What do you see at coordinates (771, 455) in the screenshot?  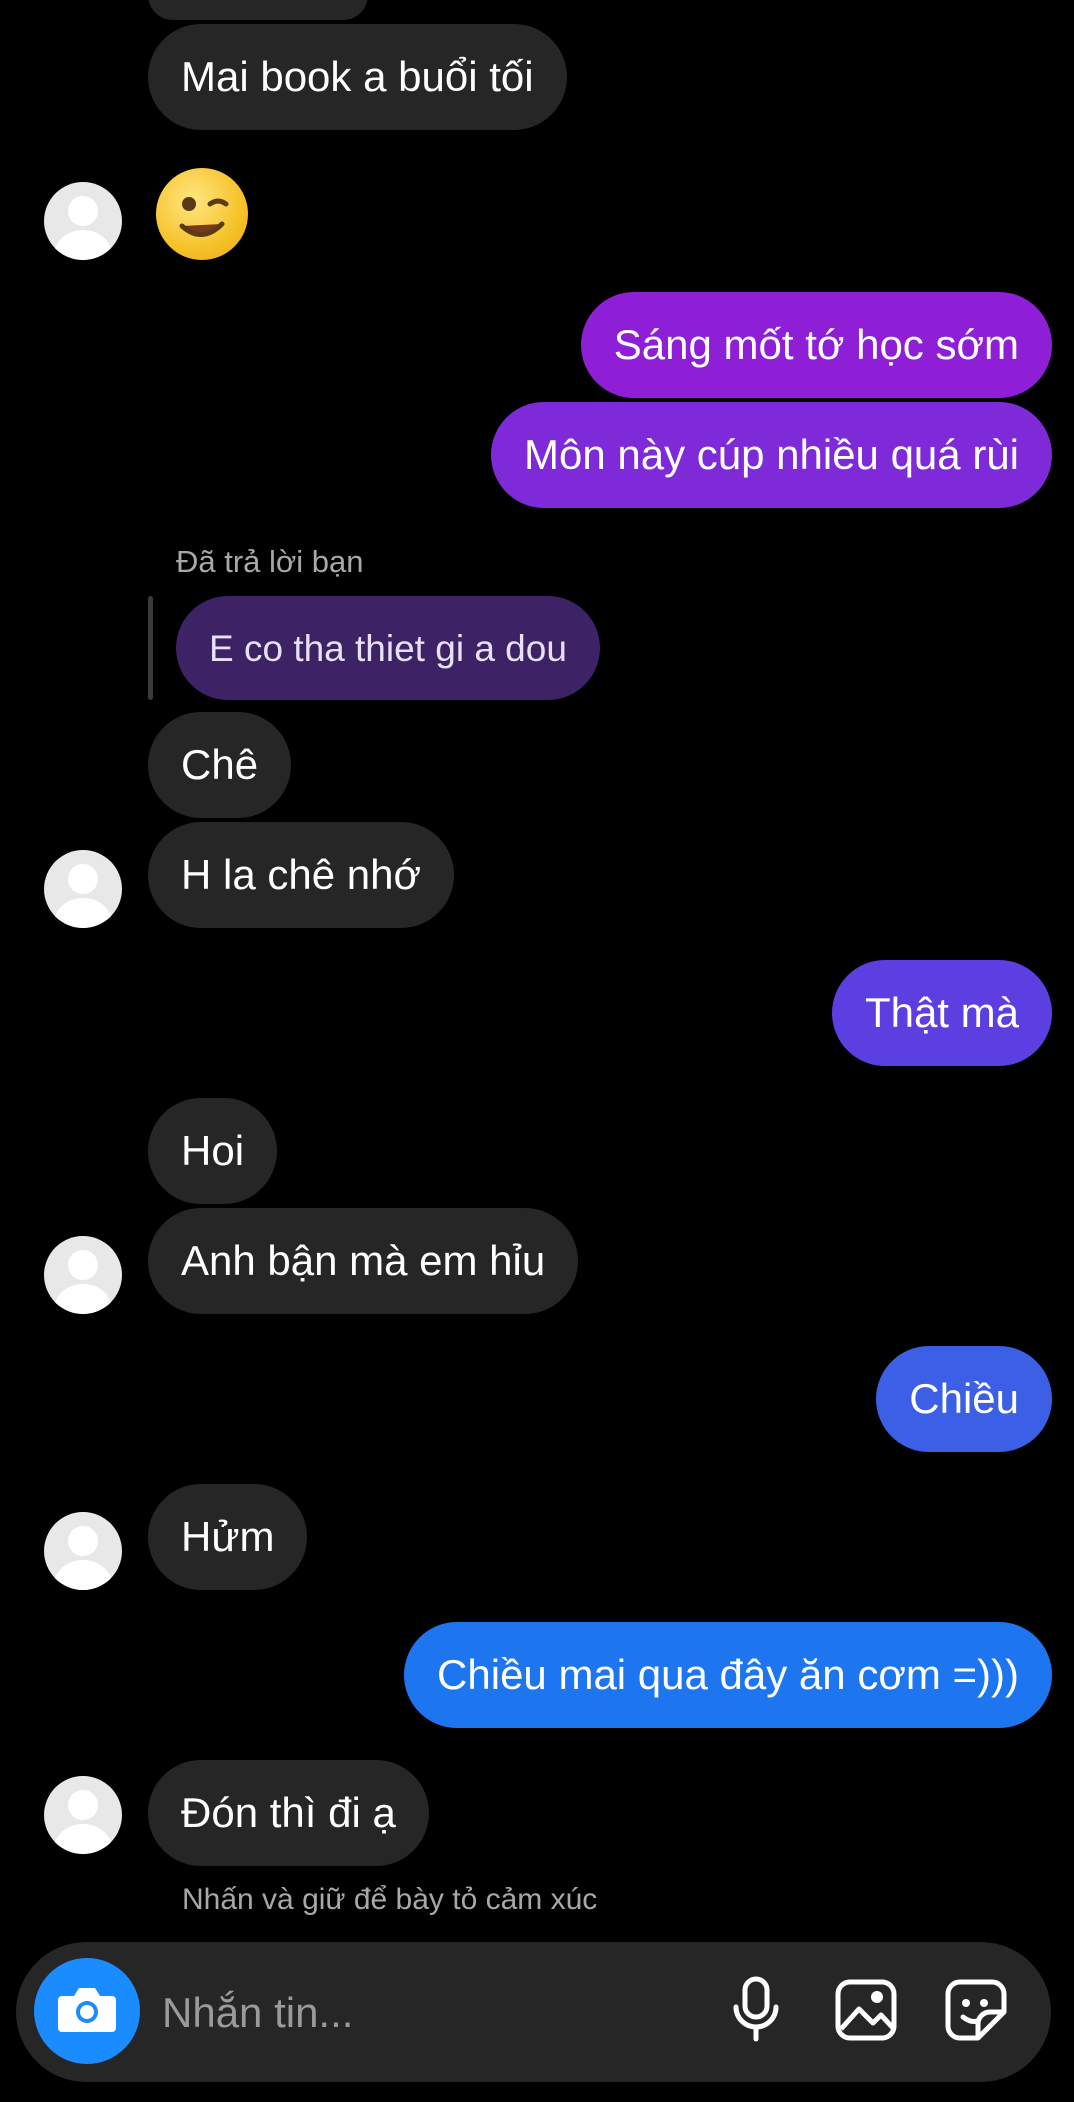 I see `message-bubble-sent: Môn này cúp nhiều quá rùi` at bounding box center [771, 455].